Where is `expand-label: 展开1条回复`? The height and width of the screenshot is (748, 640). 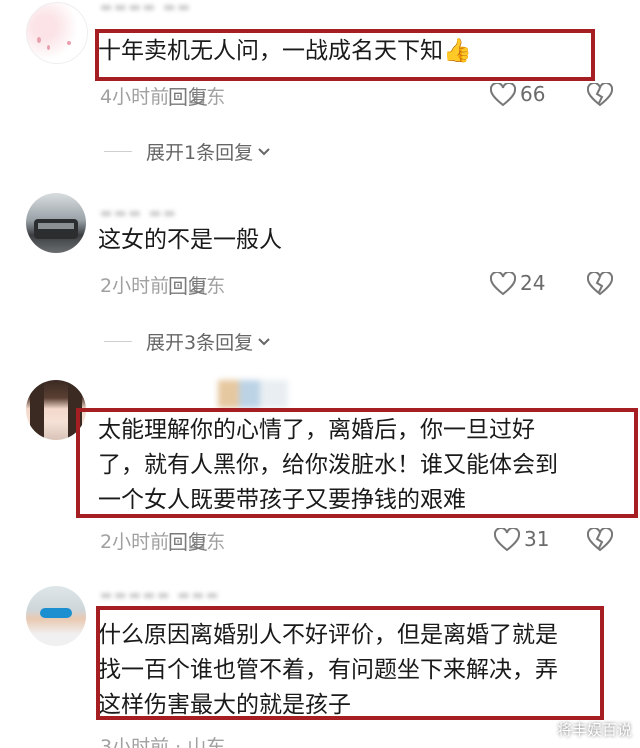
expand-label: 展开1条回复 is located at coordinates (200, 153).